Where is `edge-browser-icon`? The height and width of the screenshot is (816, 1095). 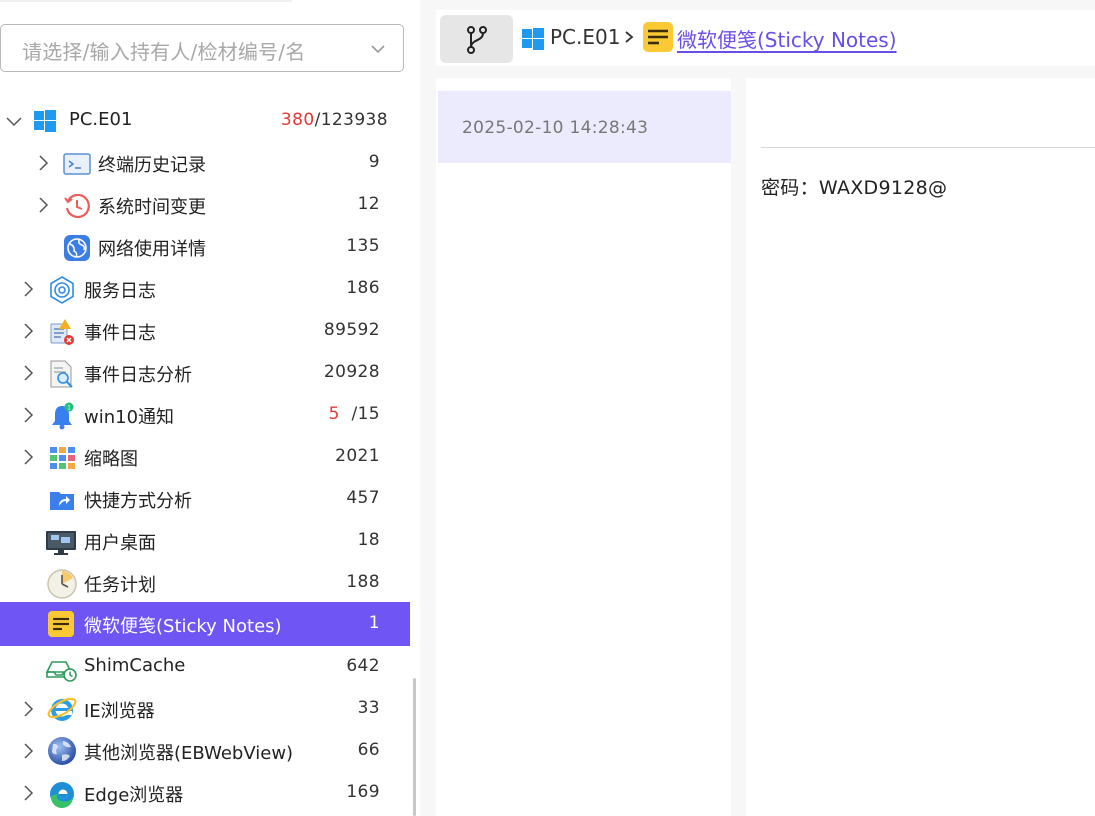 edge-browser-icon is located at coordinates (62, 795).